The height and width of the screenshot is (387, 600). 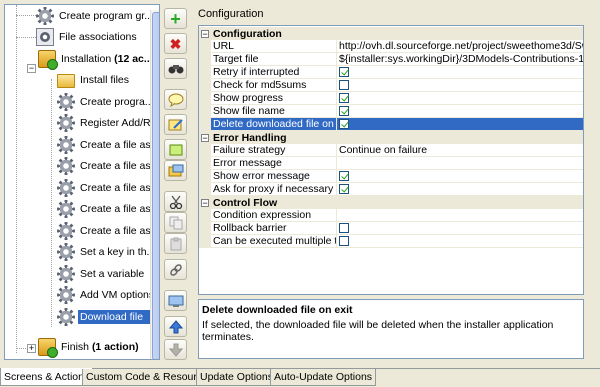 What do you see at coordinates (391, 137) in the screenshot?
I see `section-error-handling: − Error Handling` at bounding box center [391, 137].